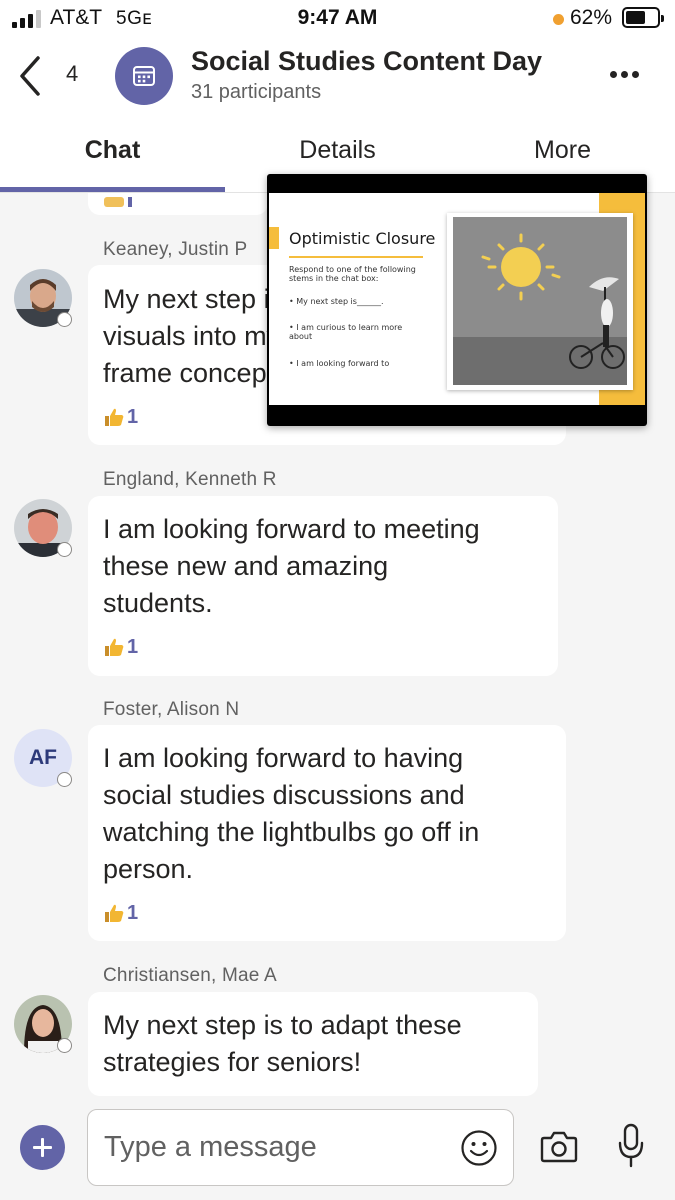  I want to click on plus-icon, so click(42, 1147).